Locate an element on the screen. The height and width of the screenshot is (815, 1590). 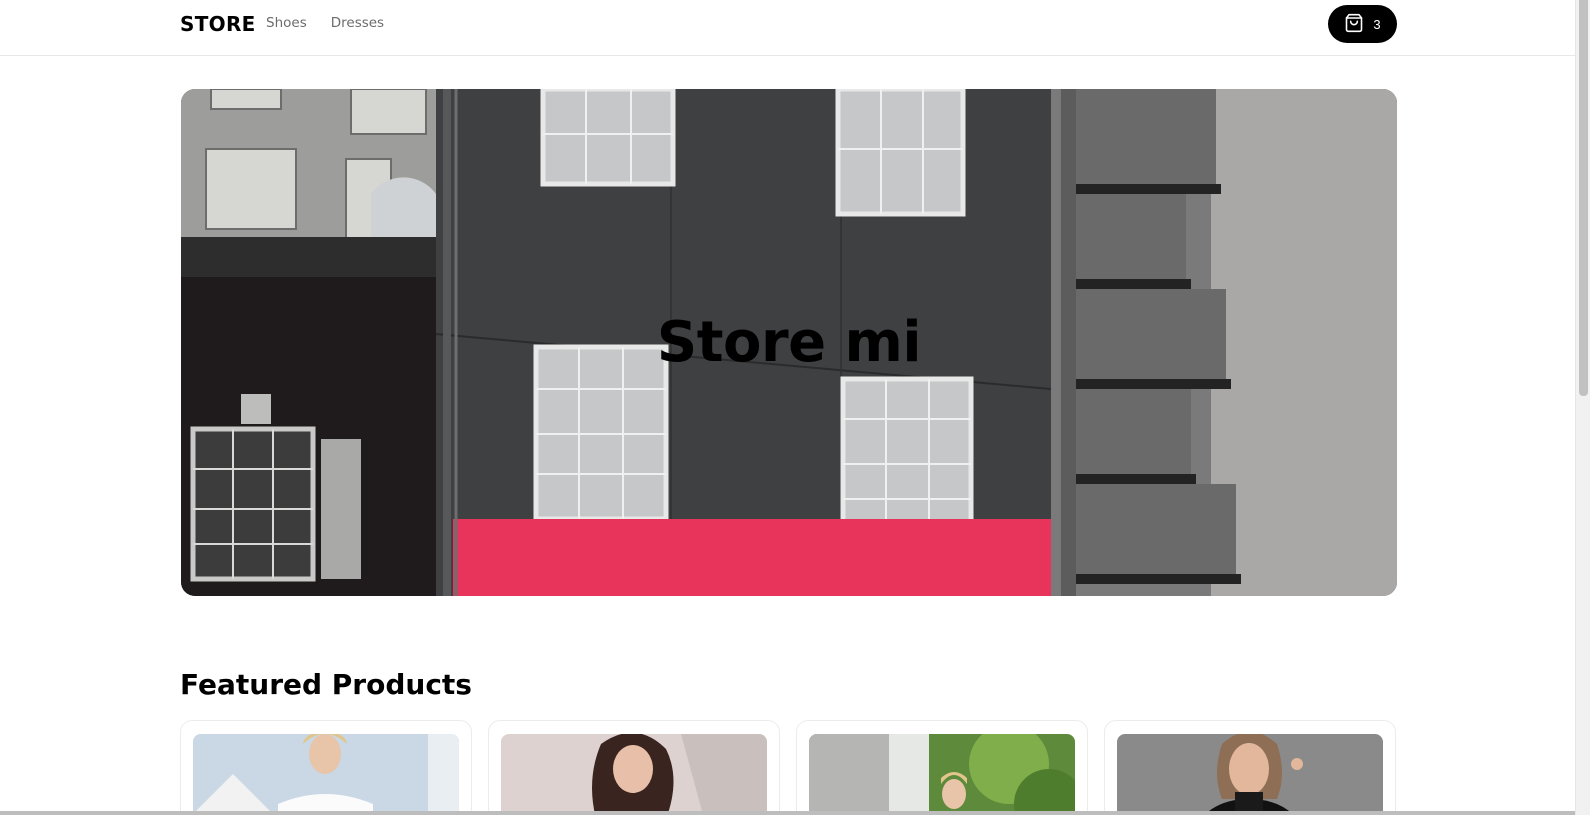
nav-link-shoes: Shoes is located at coordinates (286, 23).